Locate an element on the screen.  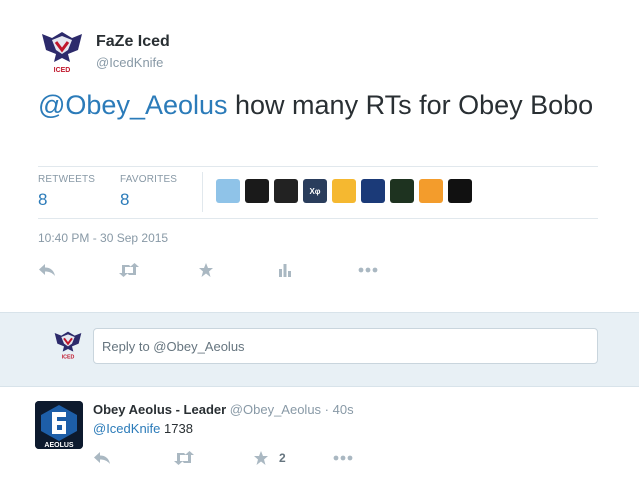
tweet-actions is located at coordinates (238, 270).